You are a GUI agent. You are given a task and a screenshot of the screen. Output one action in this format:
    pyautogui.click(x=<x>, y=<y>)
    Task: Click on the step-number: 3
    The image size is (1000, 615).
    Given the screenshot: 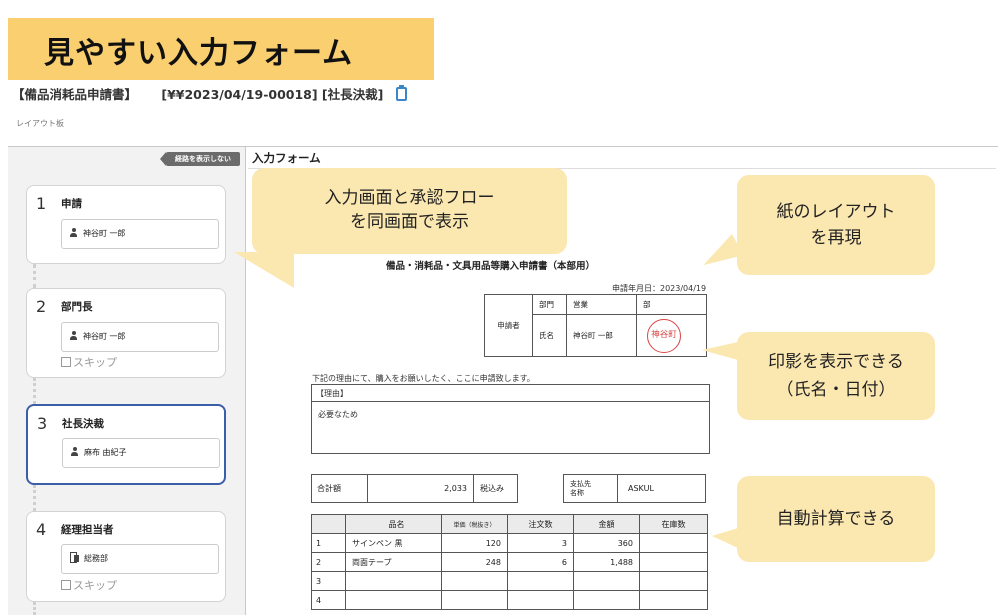 What is the action you would take?
    pyautogui.click(x=42, y=423)
    